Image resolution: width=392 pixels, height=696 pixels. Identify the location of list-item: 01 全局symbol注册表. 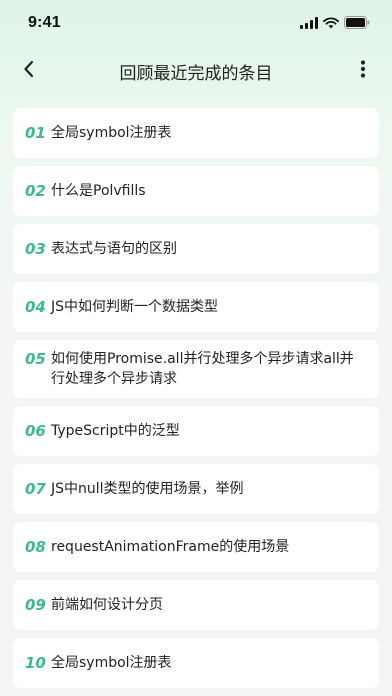
(196, 133).